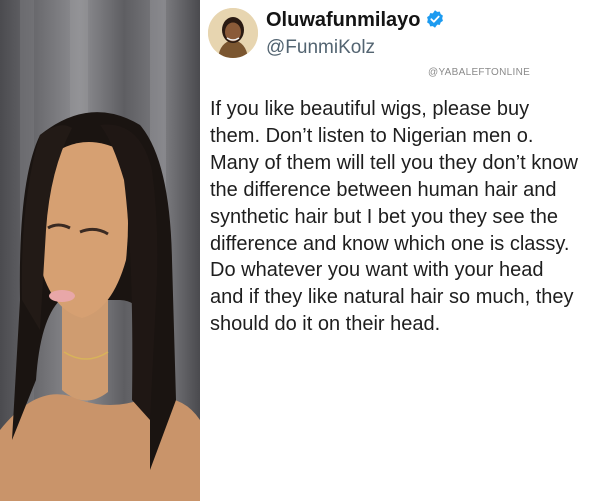 The width and height of the screenshot is (590, 501). I want to click on profile-picture, so click(233, 33).